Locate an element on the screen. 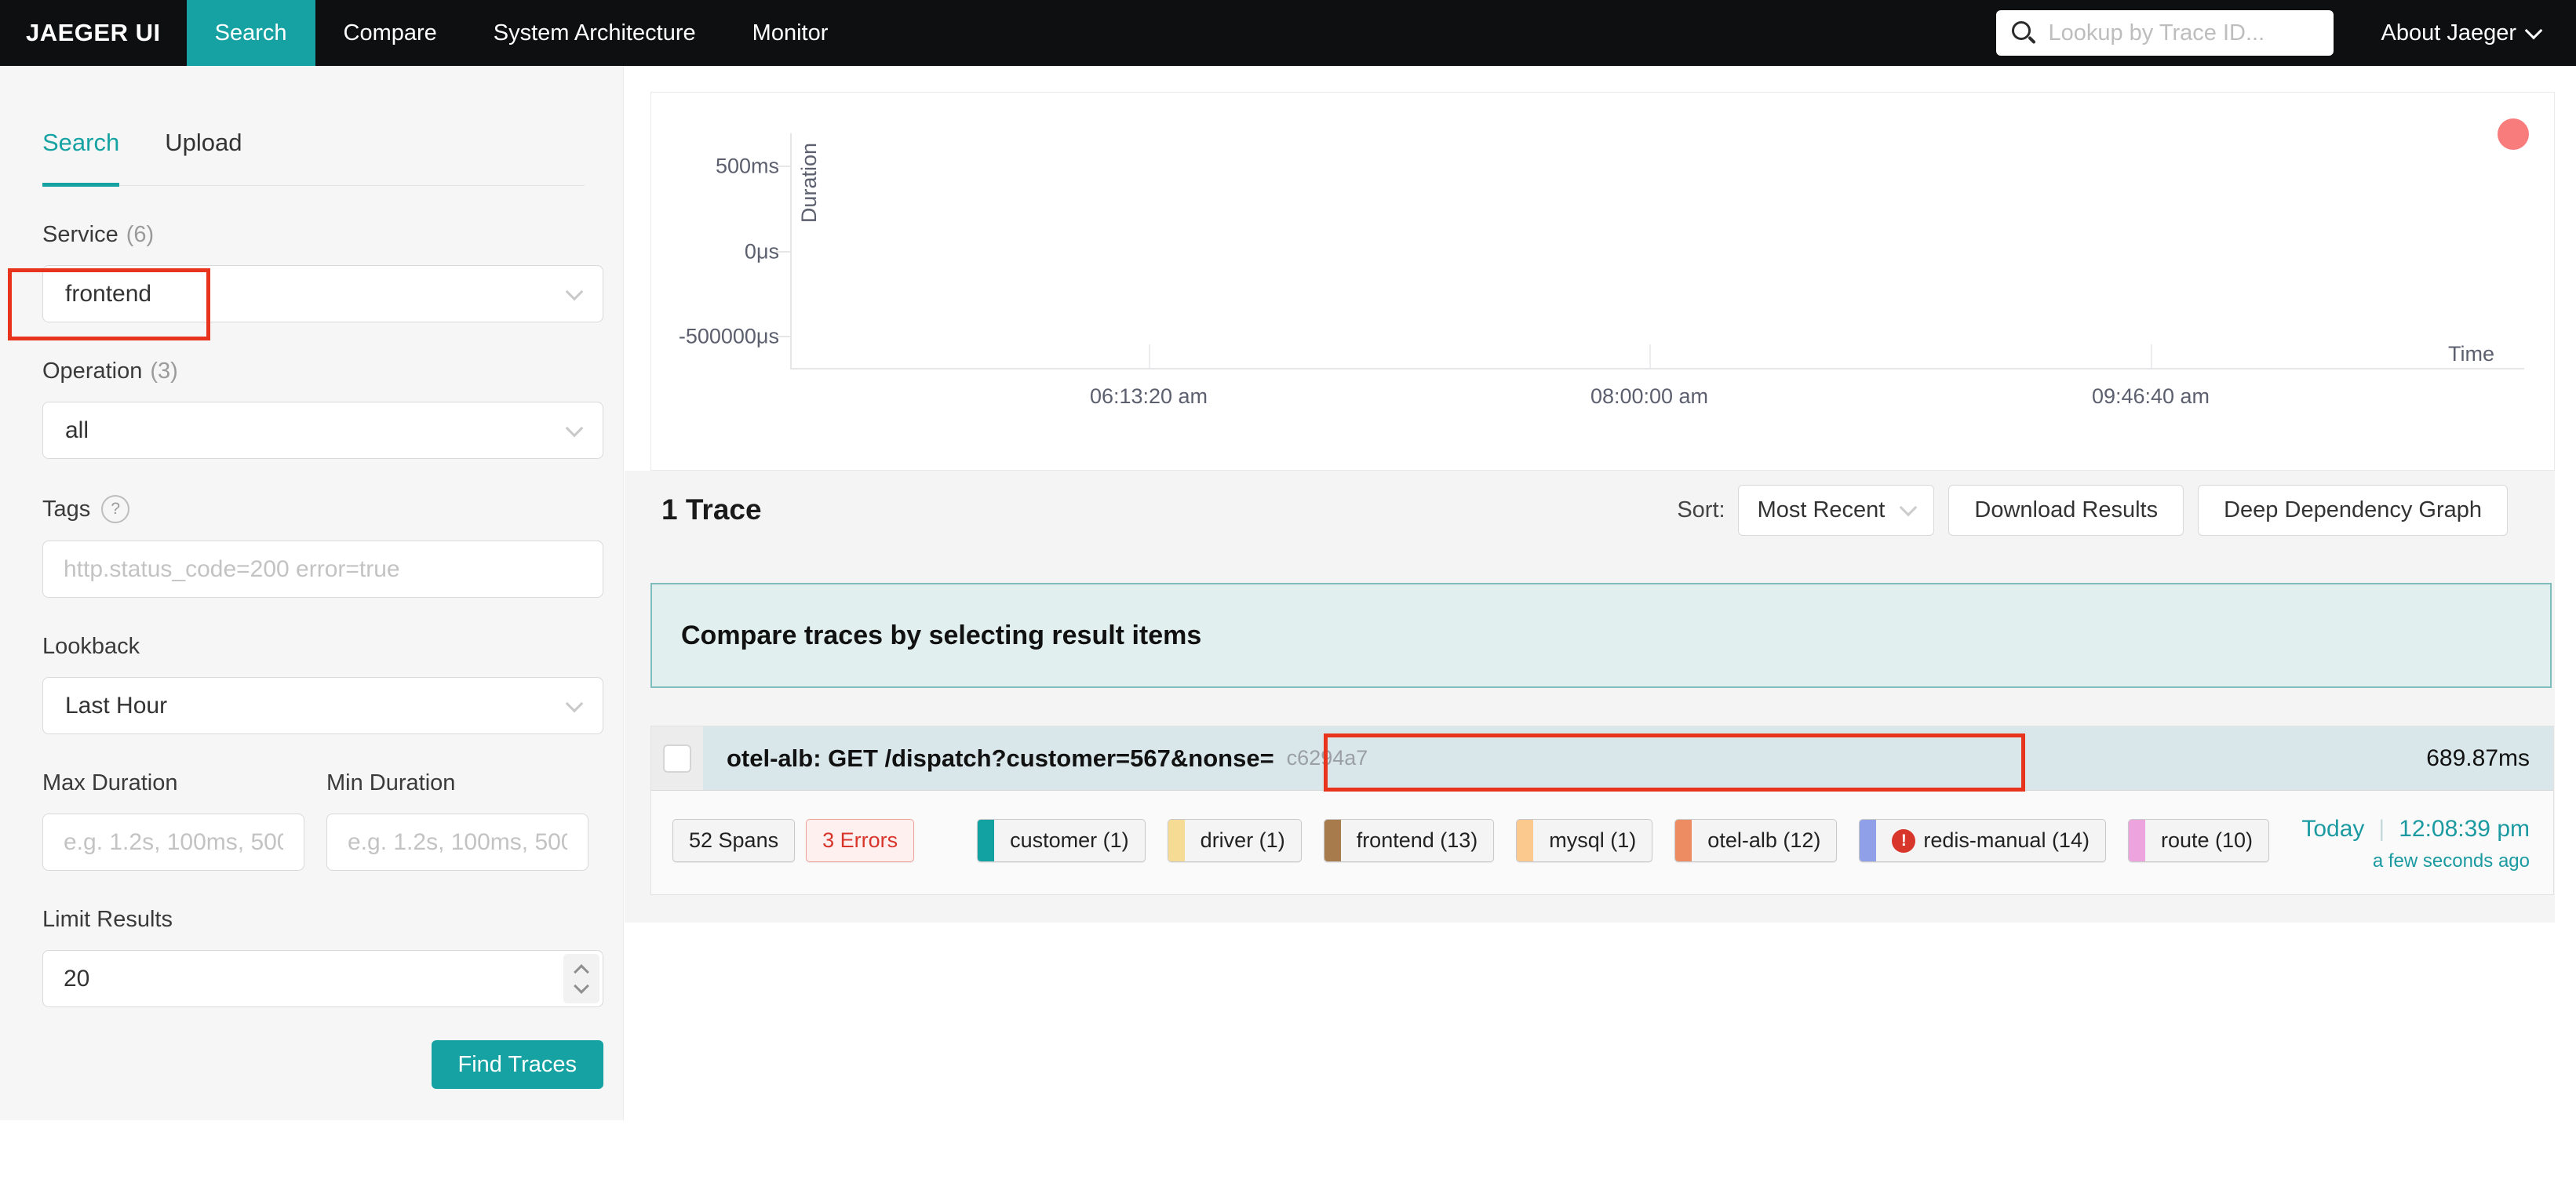  max-duration-label: Max Duration is located at coordinates (110, 782).